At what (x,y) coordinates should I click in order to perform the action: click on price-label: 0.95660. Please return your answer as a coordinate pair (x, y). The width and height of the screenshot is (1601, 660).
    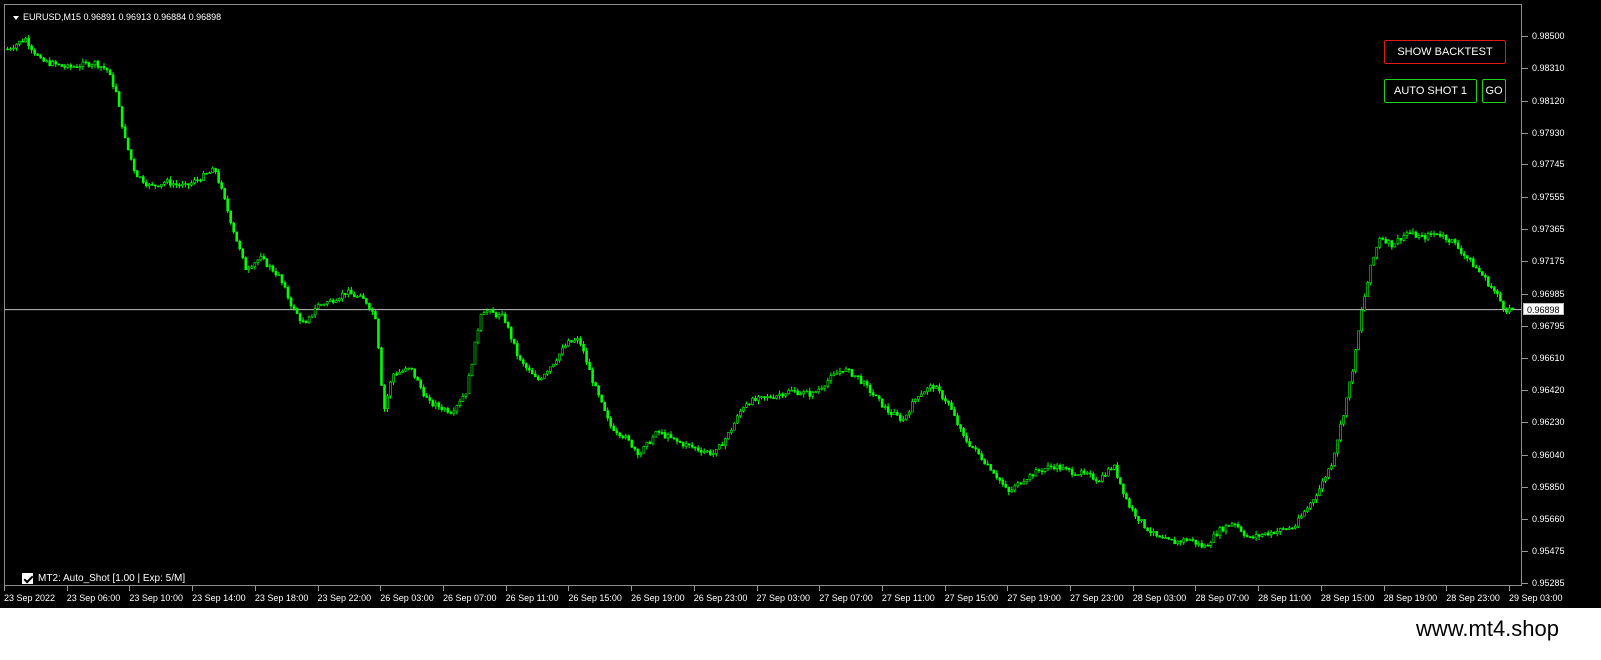
    Looking at the image, I should click on (1548, 519).